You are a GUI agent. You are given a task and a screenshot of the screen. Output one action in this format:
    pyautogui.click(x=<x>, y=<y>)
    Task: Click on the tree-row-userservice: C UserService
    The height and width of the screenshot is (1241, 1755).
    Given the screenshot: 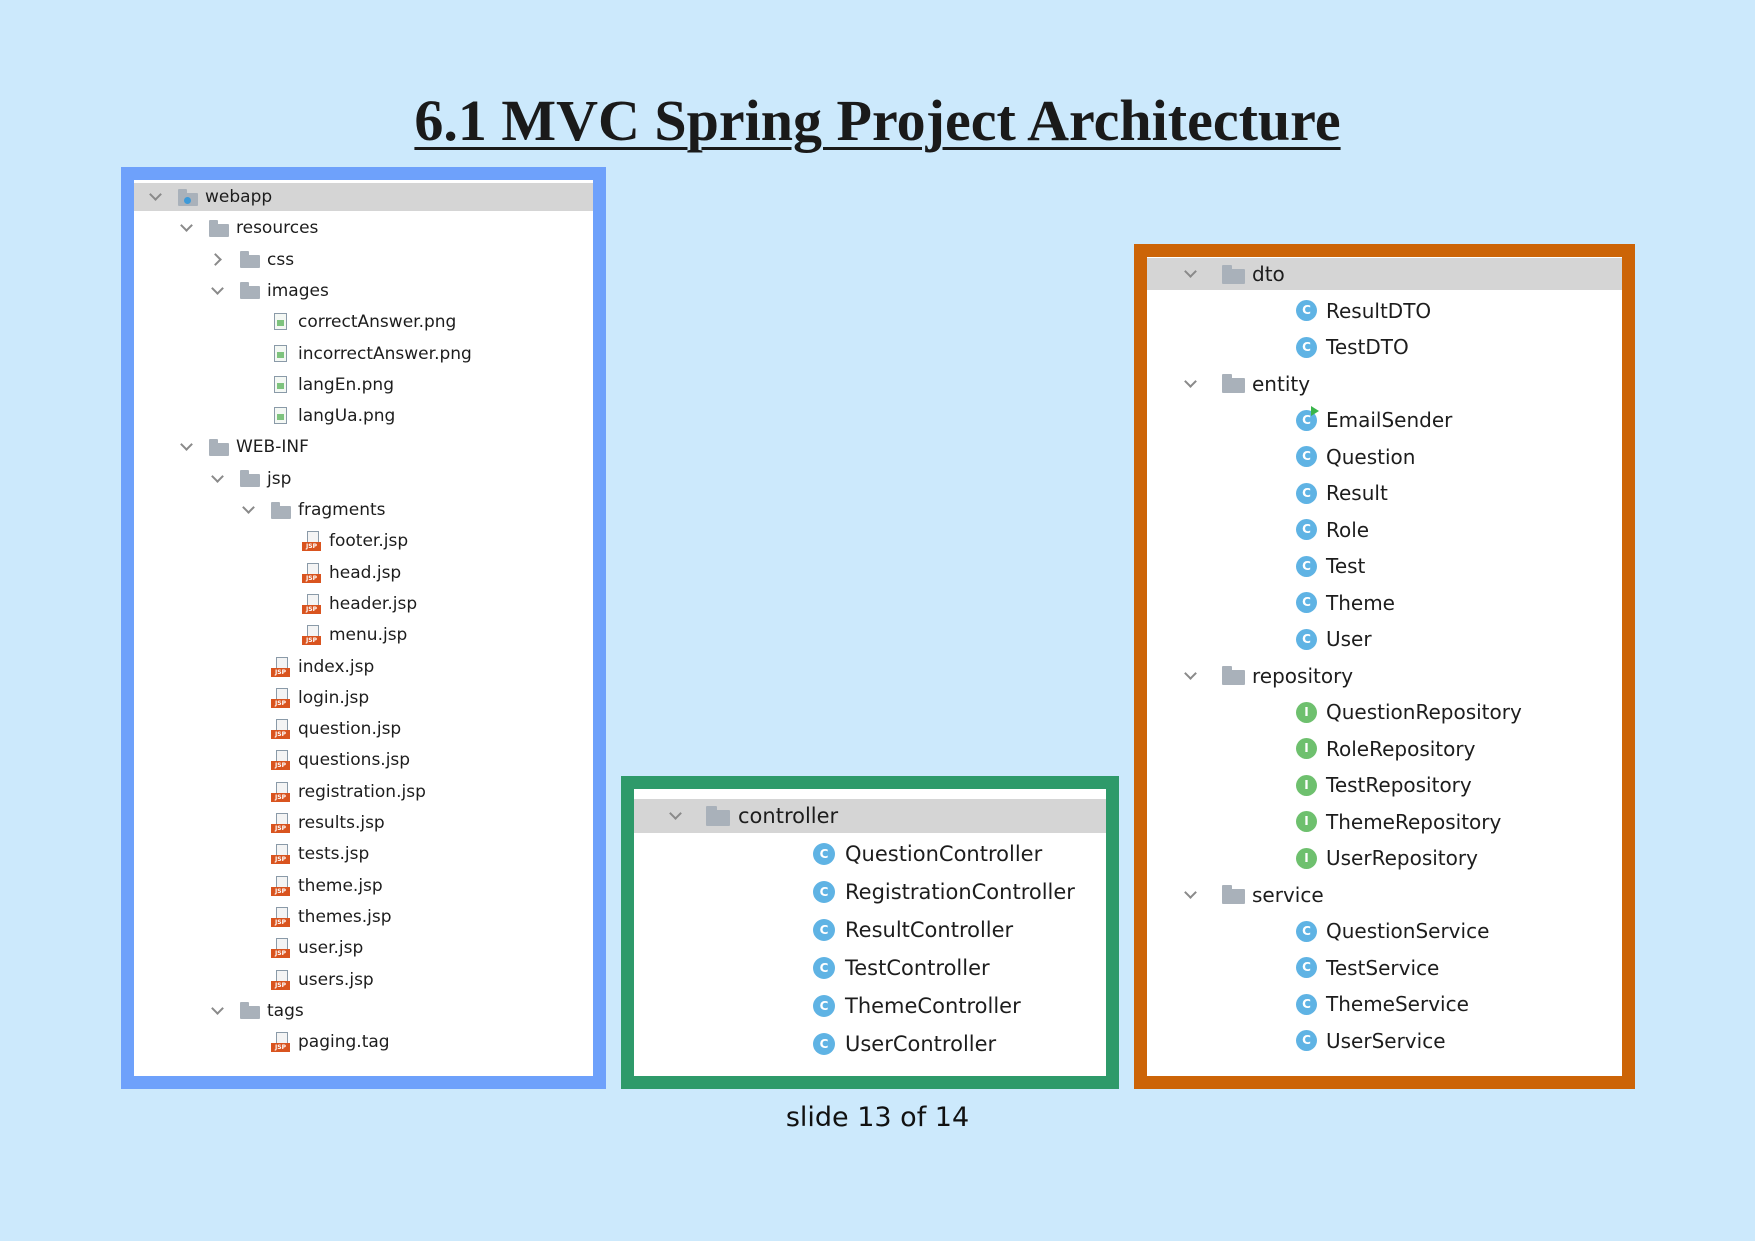 What is the action you would take?
    pyautogui.click(x=1384, y=1041)
    